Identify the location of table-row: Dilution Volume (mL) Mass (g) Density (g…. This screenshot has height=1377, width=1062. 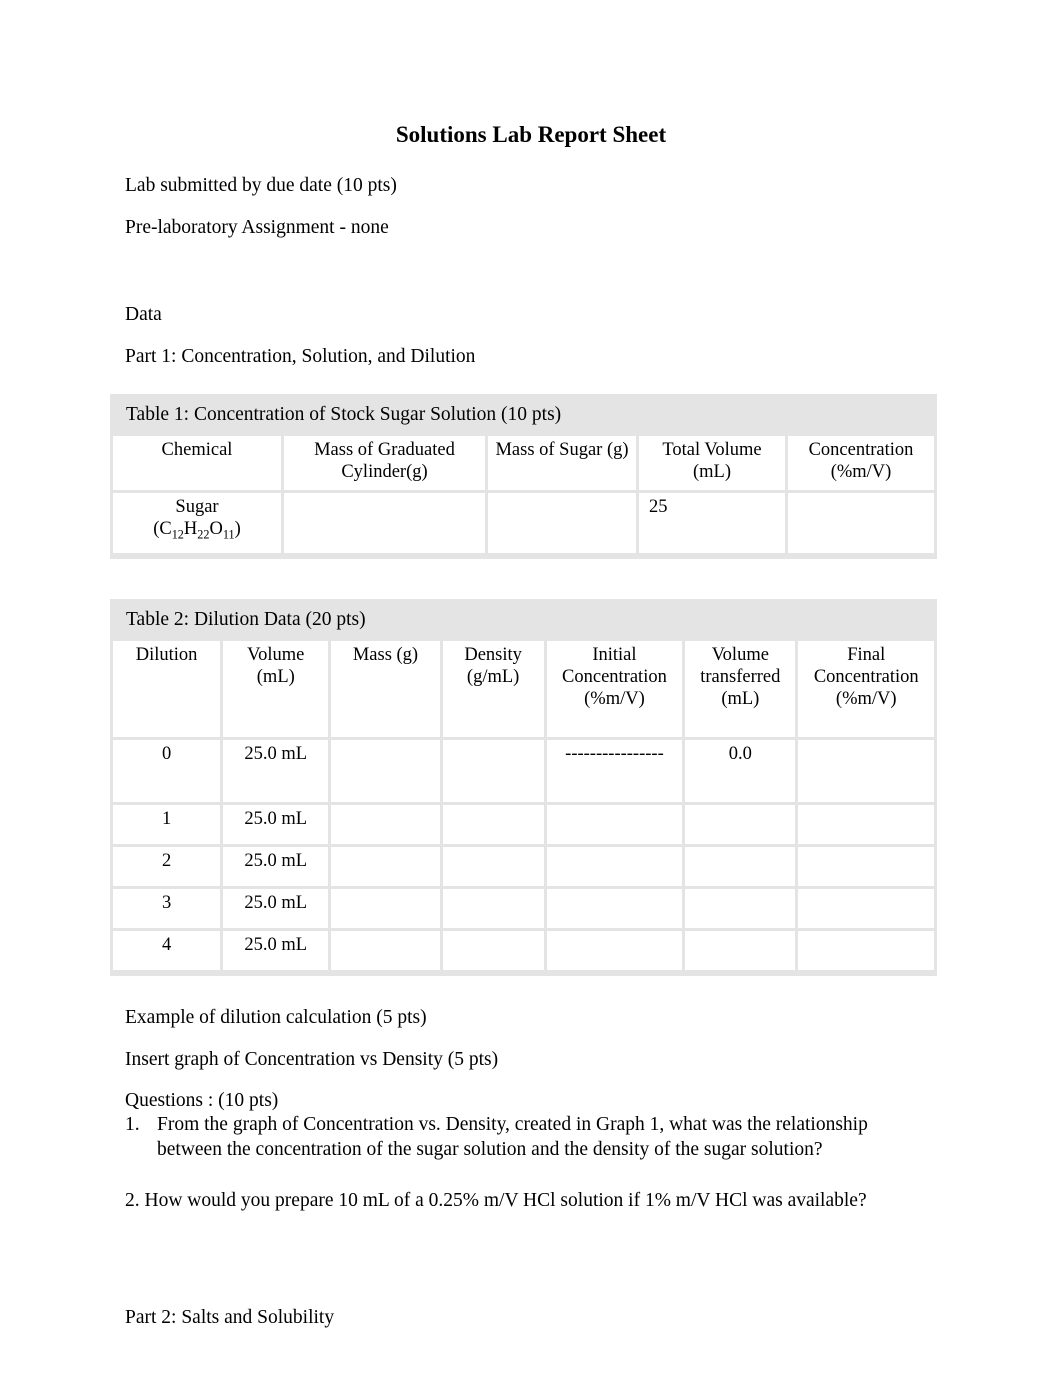
(523, 689).